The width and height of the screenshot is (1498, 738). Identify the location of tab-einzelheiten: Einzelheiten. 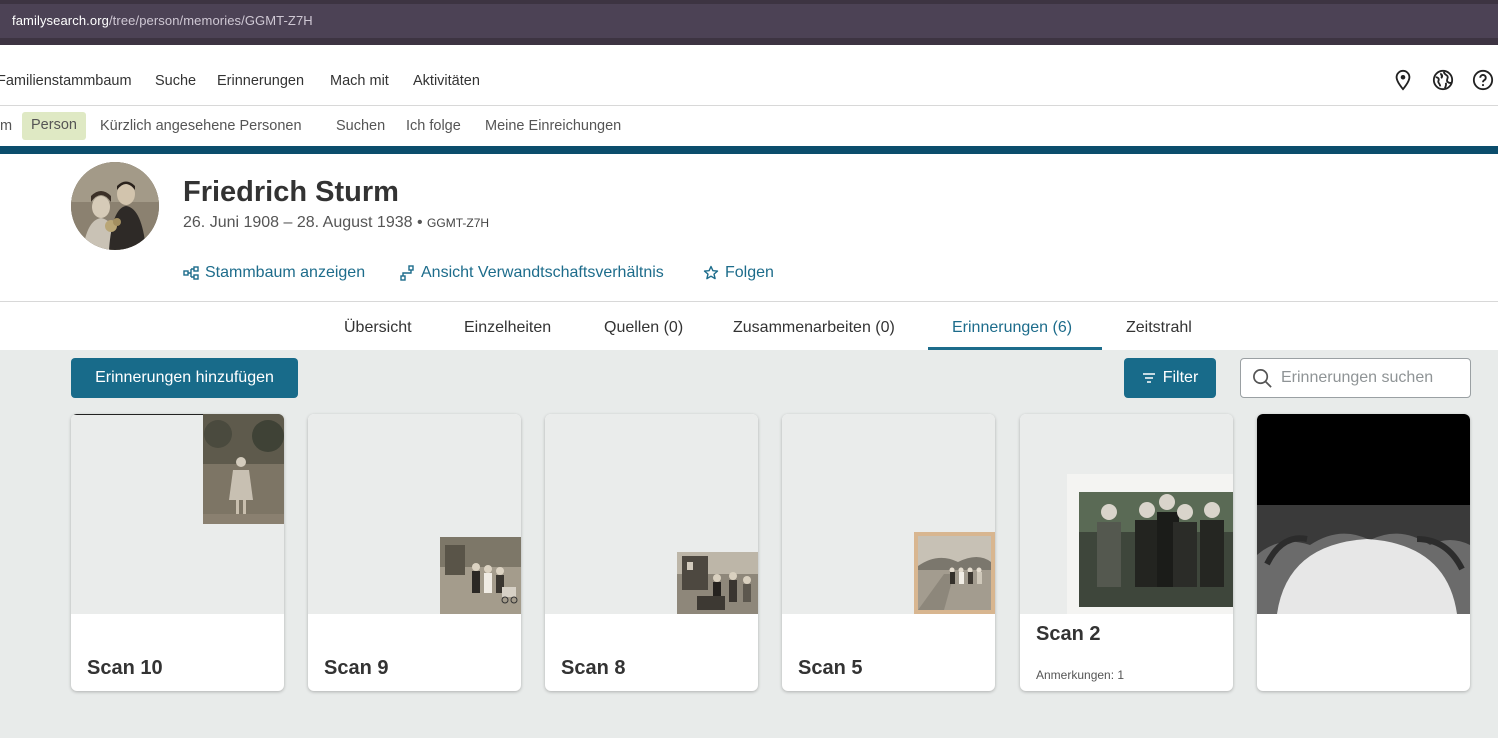
(507, 328).